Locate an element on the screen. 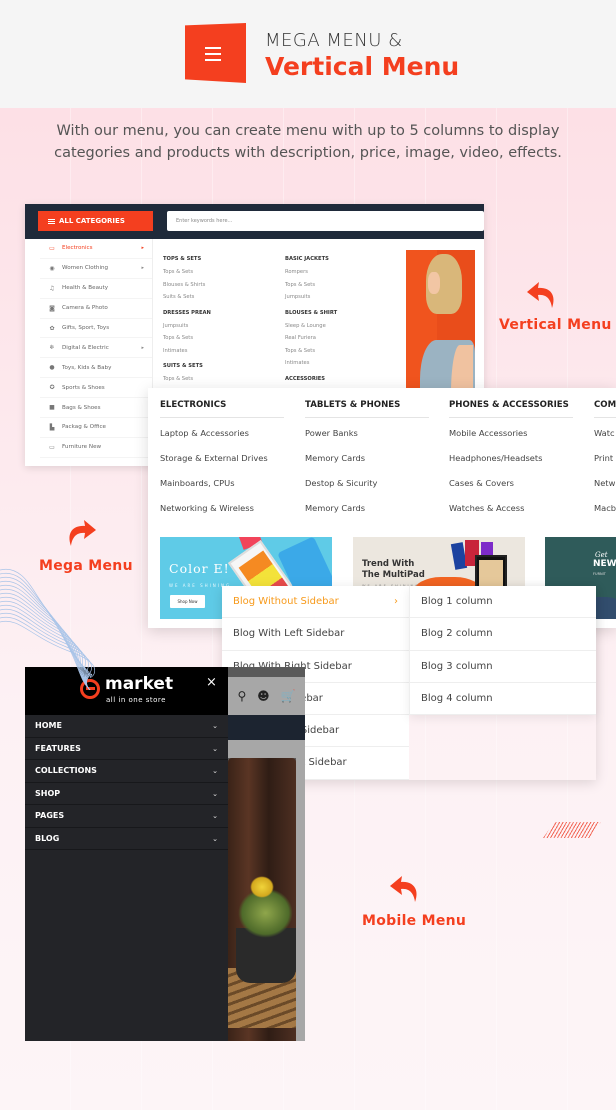 Image resolution: width=616 pixels, height=1110 pixels. banner-title-line2: The MultiPad is located at coordinates (393, 575).